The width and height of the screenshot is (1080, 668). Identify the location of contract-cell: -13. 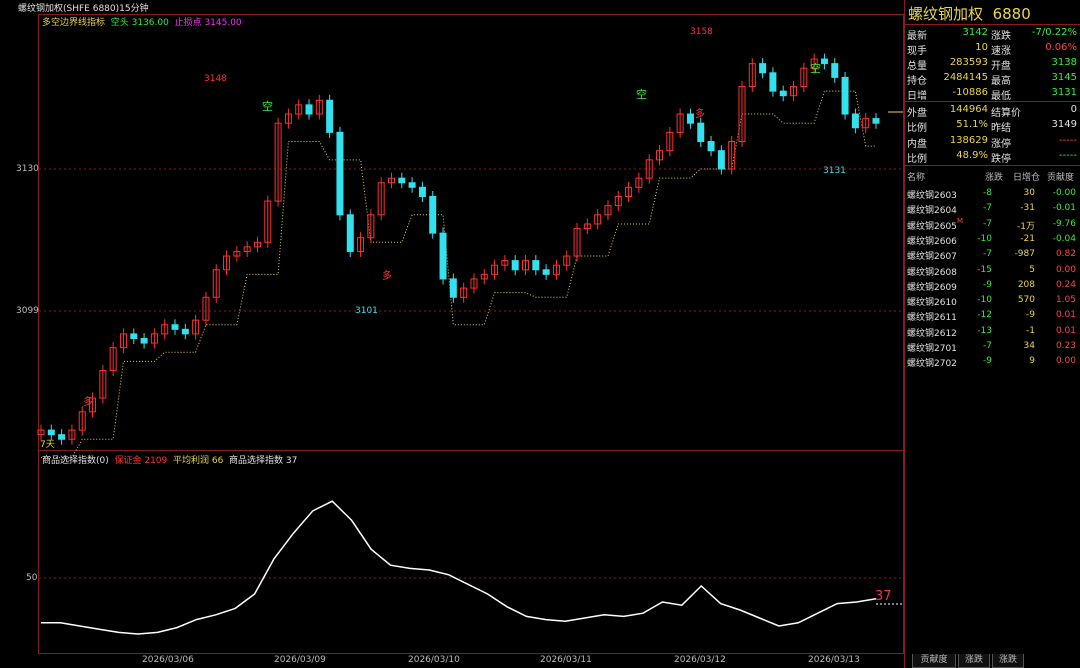
(984, 330).